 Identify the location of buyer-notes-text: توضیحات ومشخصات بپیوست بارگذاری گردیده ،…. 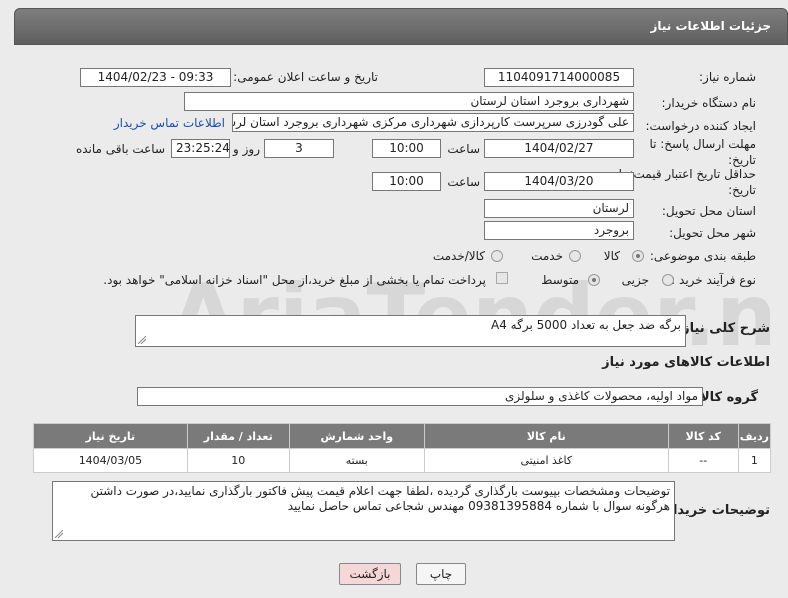
(380, 498).